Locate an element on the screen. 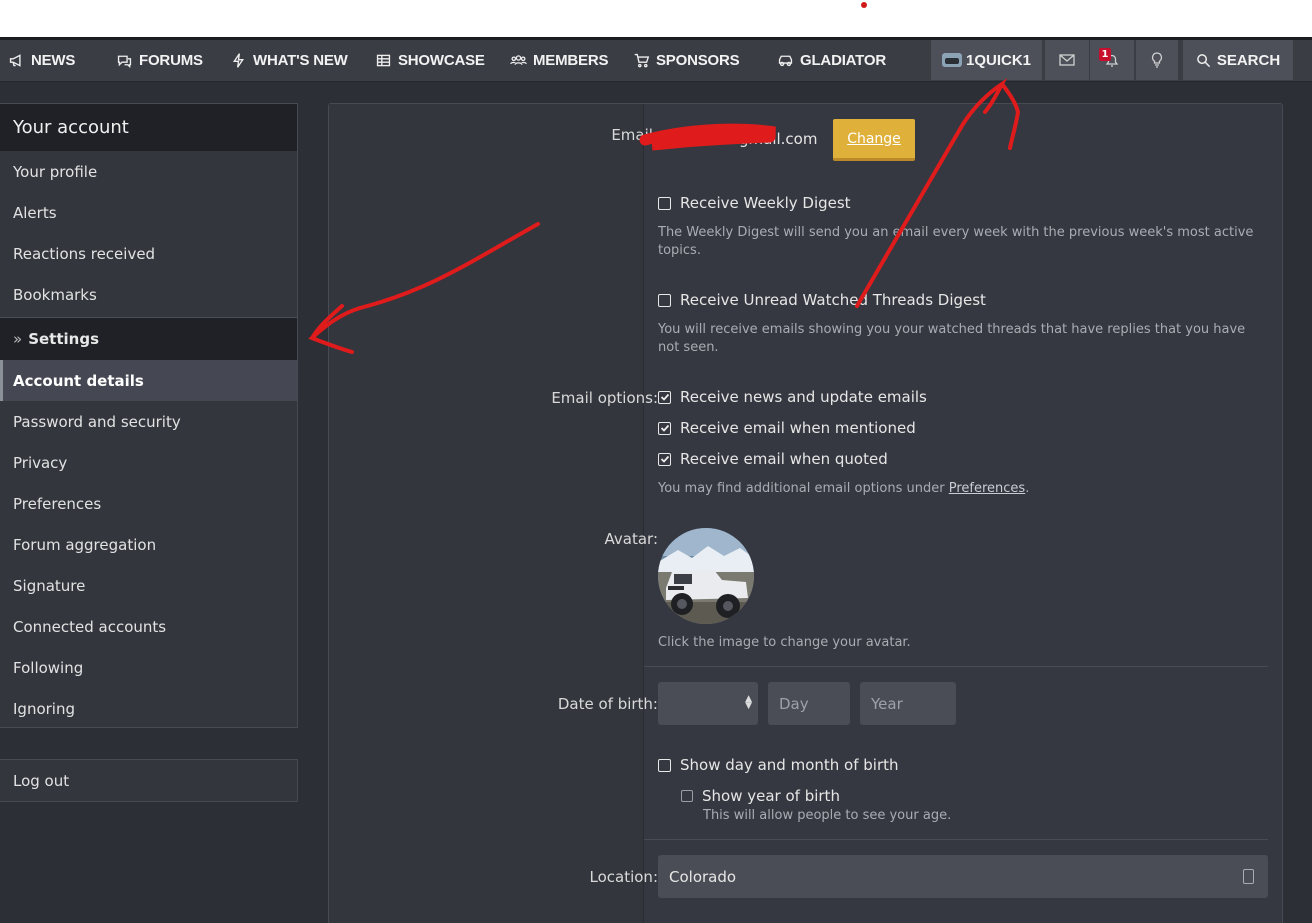 This screenshot has height=923, width=1312. sidebar-item-bookmarks: Bookmarks is located at coordinates (148, 294).